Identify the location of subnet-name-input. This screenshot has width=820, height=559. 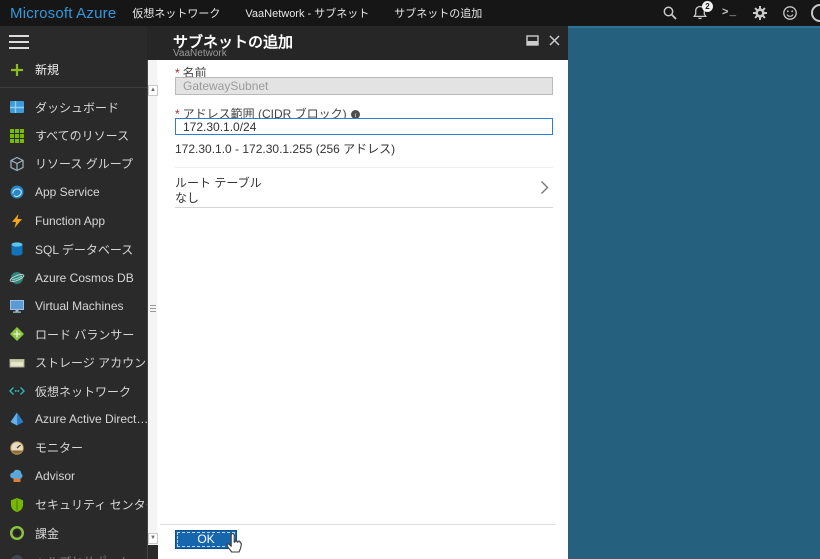
(364, 86).